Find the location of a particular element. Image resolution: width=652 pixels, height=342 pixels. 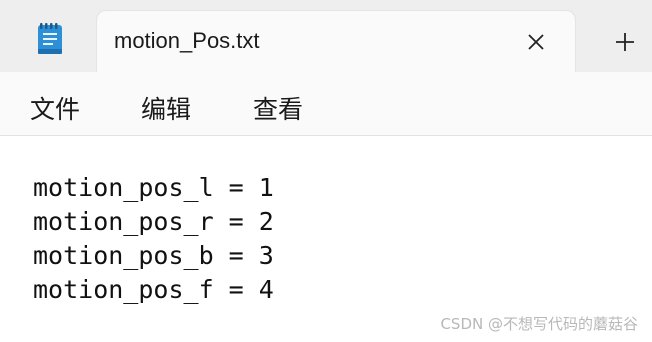

menu-edit: 编辑 is located at coordinates (166, 108).